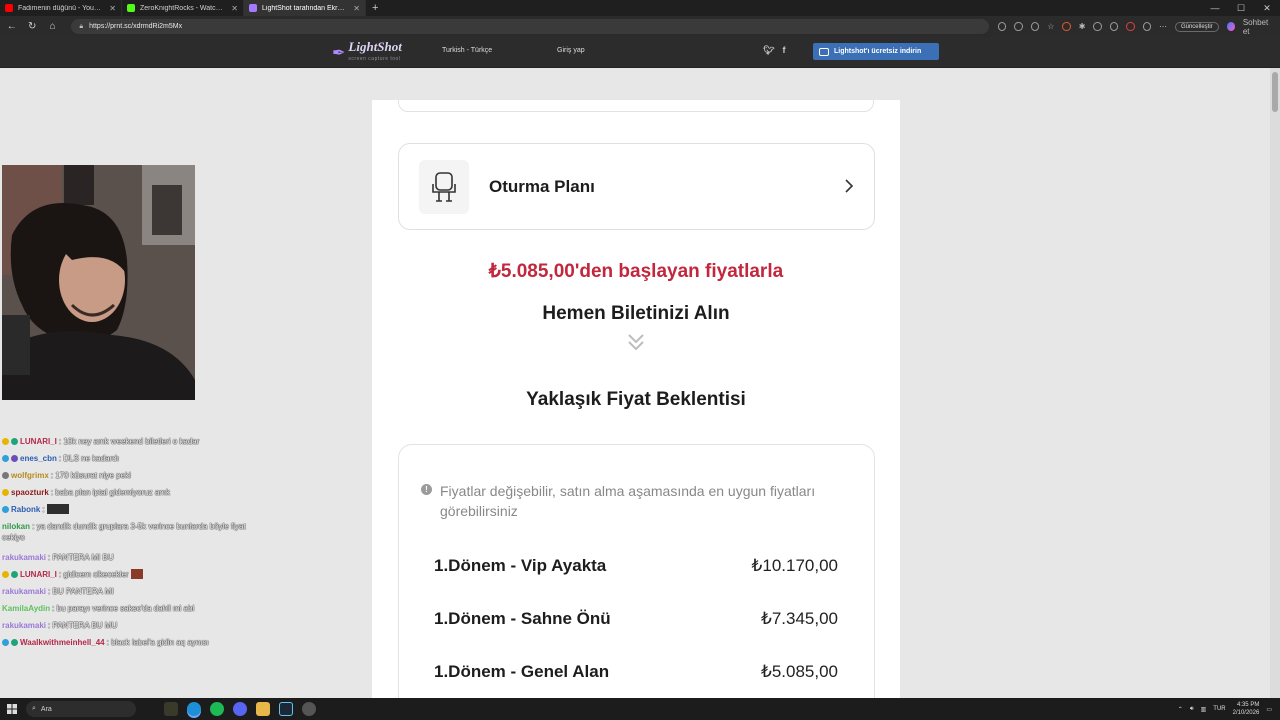 This screenshot has width=1280, height=720. I want to click on extension-icon, so click(1066, 26).